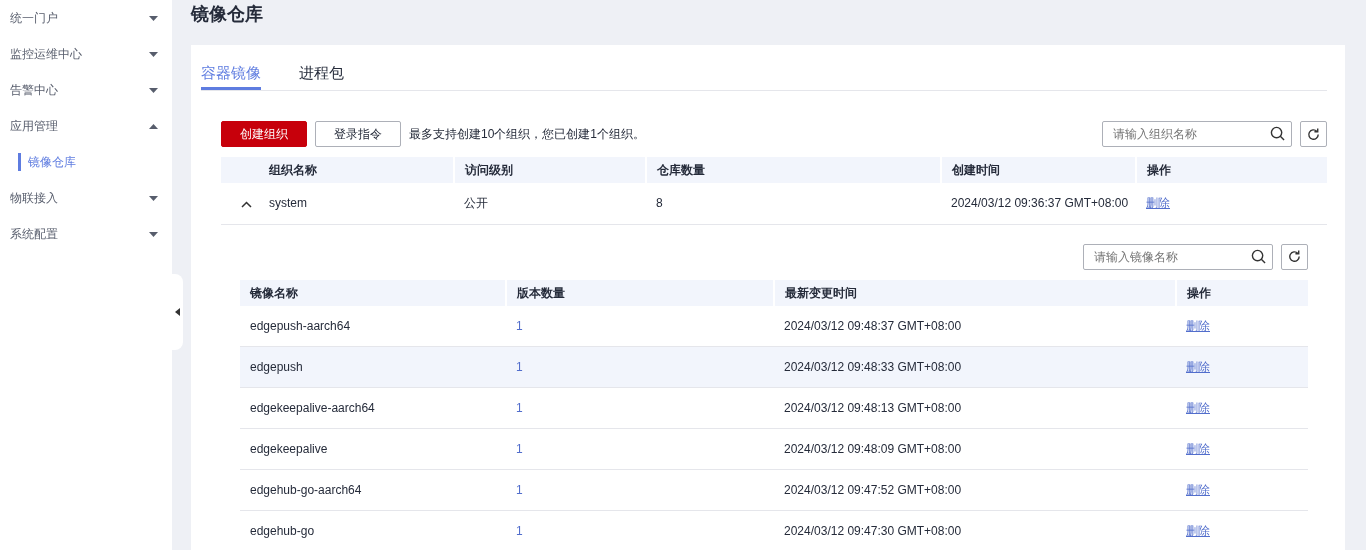 This screenshot has width=1366, height=550. I want to click on search-field: 请输入组织名称, so click(1197, 134).